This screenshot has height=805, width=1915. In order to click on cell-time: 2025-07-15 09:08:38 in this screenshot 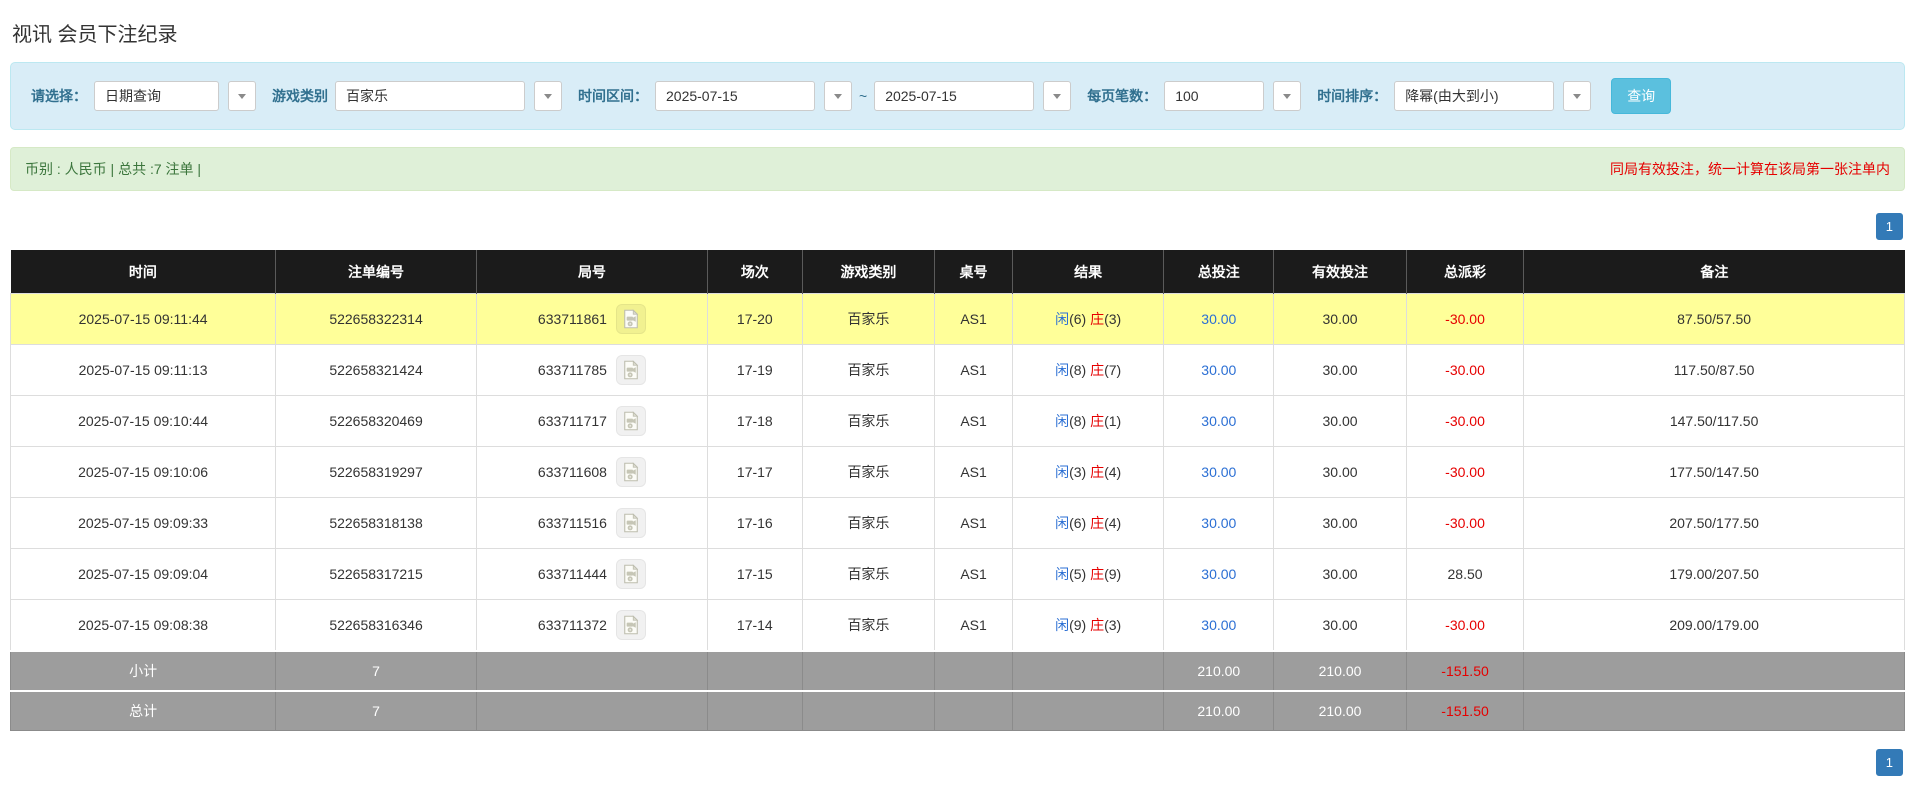, I will do `click(143, 625)`.